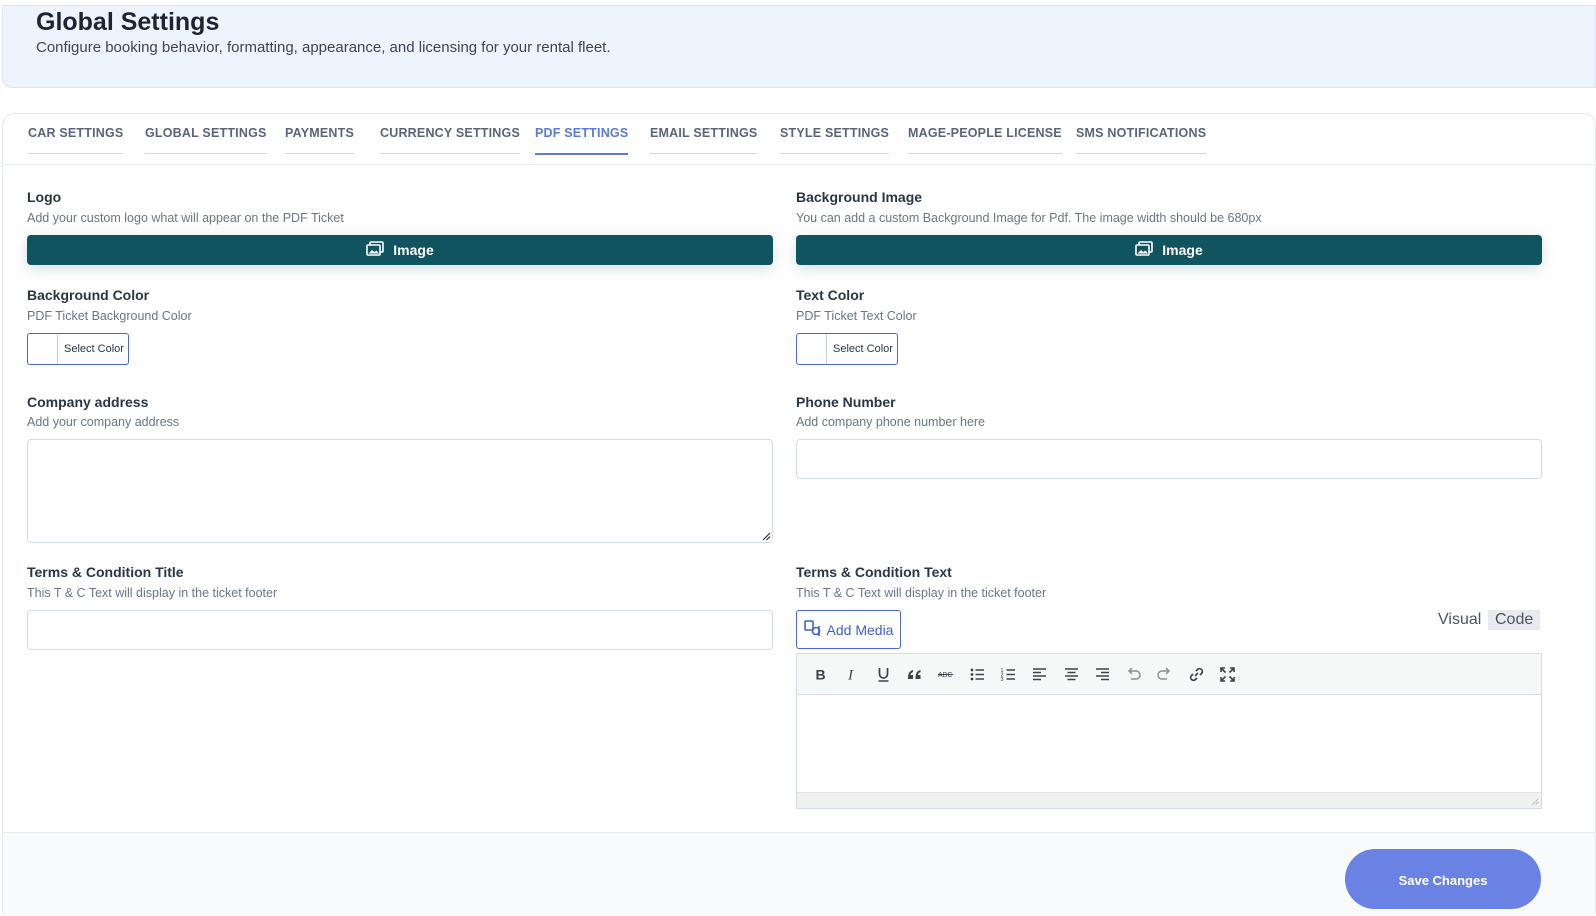 This screenshot has width=1596, height=916. Describe the element at coordinates (1514, 620) in the screenshot. I see `editor-code-tab: Code` at that location.